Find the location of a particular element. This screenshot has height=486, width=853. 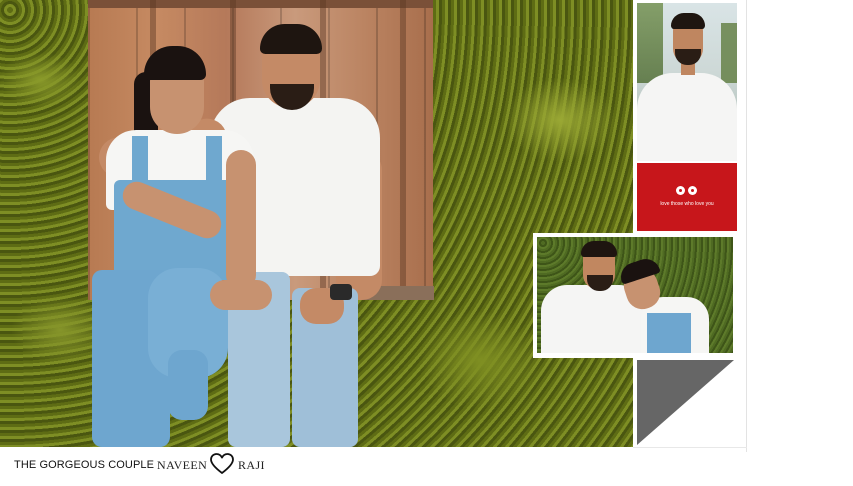

wristwatch is located at coordinates (341, 292).